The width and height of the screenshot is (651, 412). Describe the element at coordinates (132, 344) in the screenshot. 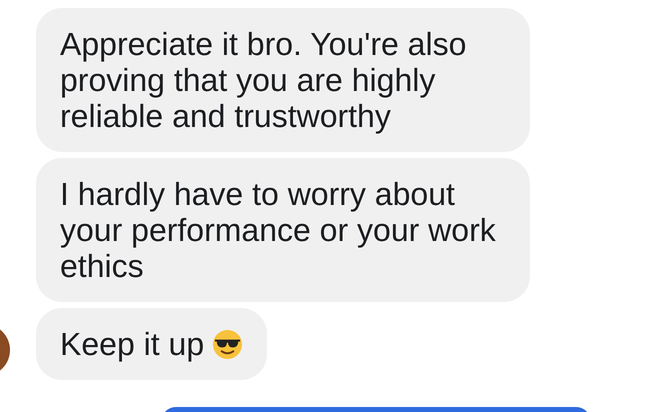

I see `message-text: Keep it up` at that location.